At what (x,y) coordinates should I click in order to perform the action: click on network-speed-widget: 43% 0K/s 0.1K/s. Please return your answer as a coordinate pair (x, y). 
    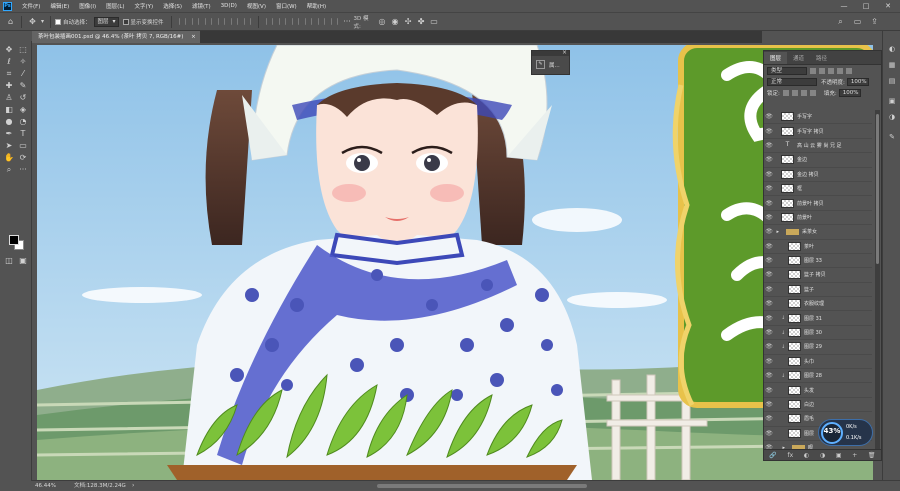
    Looking at the image, I should click on (845, 432).